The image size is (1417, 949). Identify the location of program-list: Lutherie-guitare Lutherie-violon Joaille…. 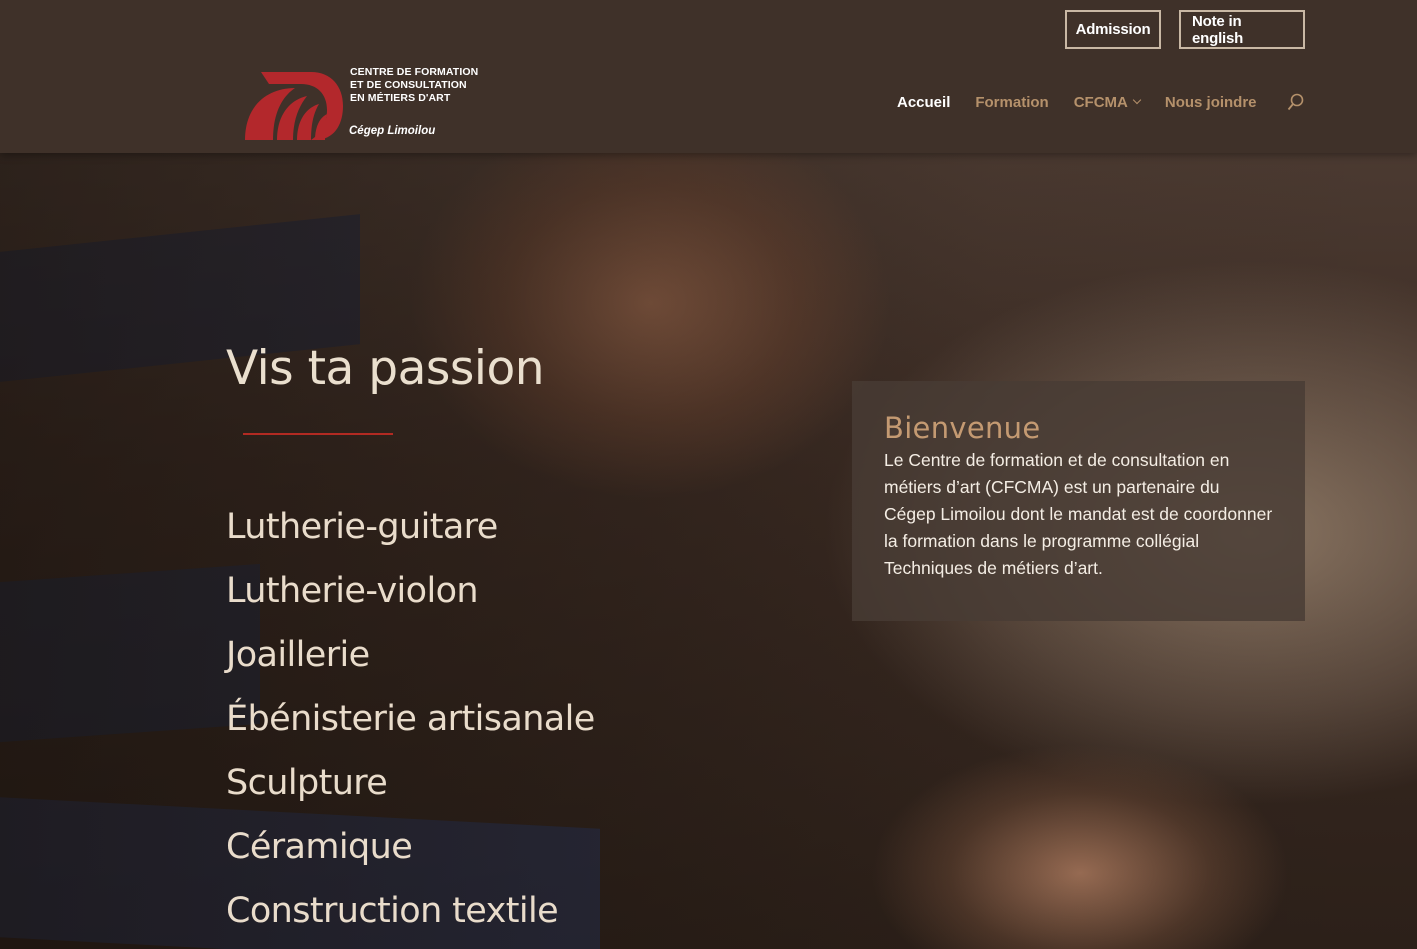
(410, 719).